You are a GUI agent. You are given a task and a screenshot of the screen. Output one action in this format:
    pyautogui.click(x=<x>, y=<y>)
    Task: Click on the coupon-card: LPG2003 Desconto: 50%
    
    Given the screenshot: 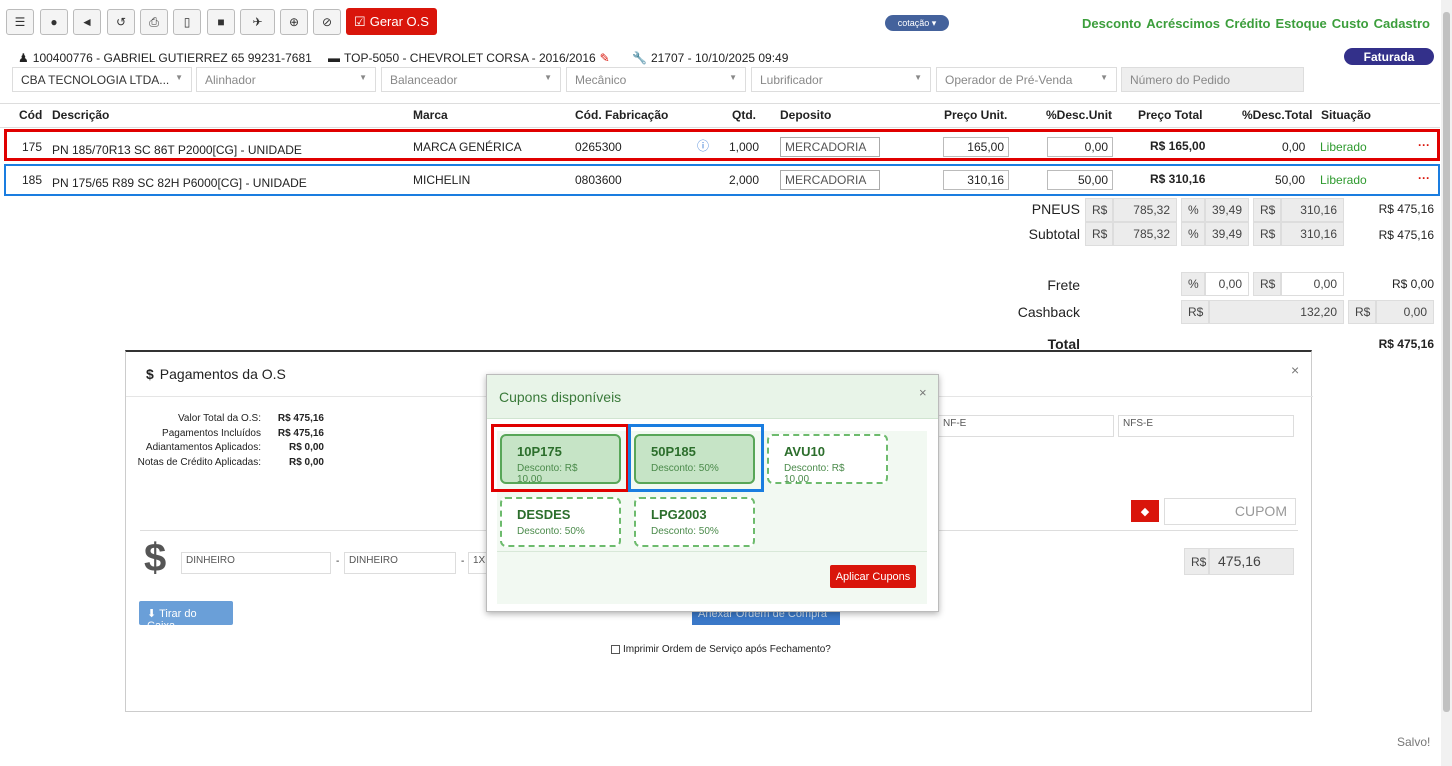 What is the action you would take?
    pyautogui.click(x=694, y=522)
    